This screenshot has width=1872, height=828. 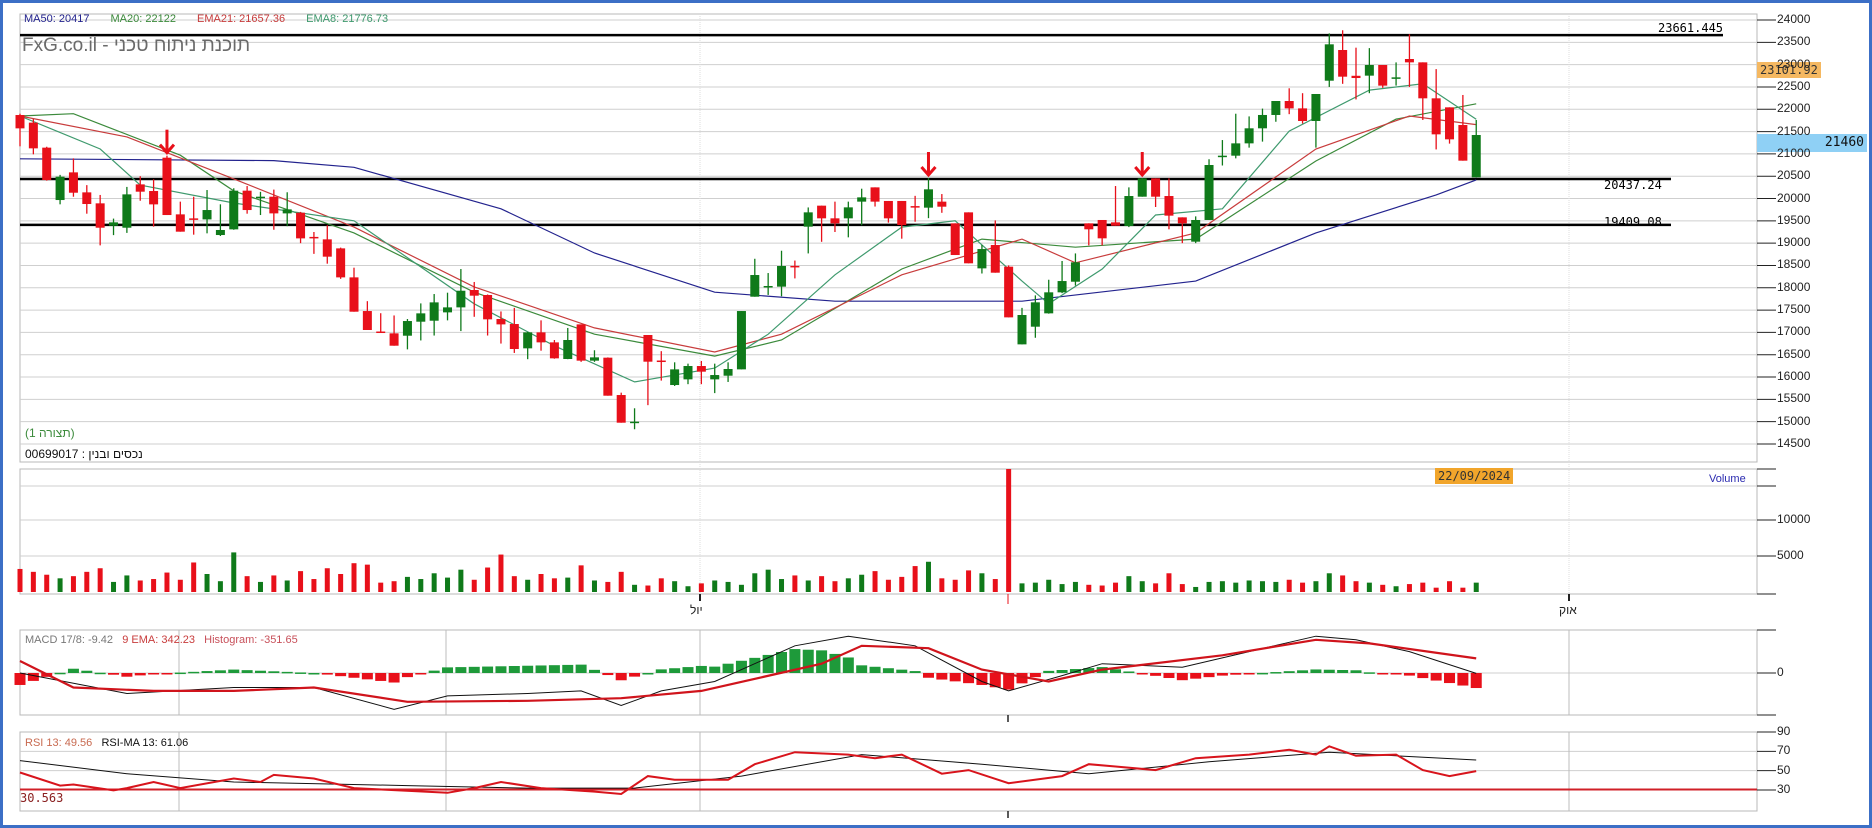 What do you see at coordinates (50, 433) in the screenshot?
I see `pattern-label: (תצורה 1)` at bounding box center [50, 433].